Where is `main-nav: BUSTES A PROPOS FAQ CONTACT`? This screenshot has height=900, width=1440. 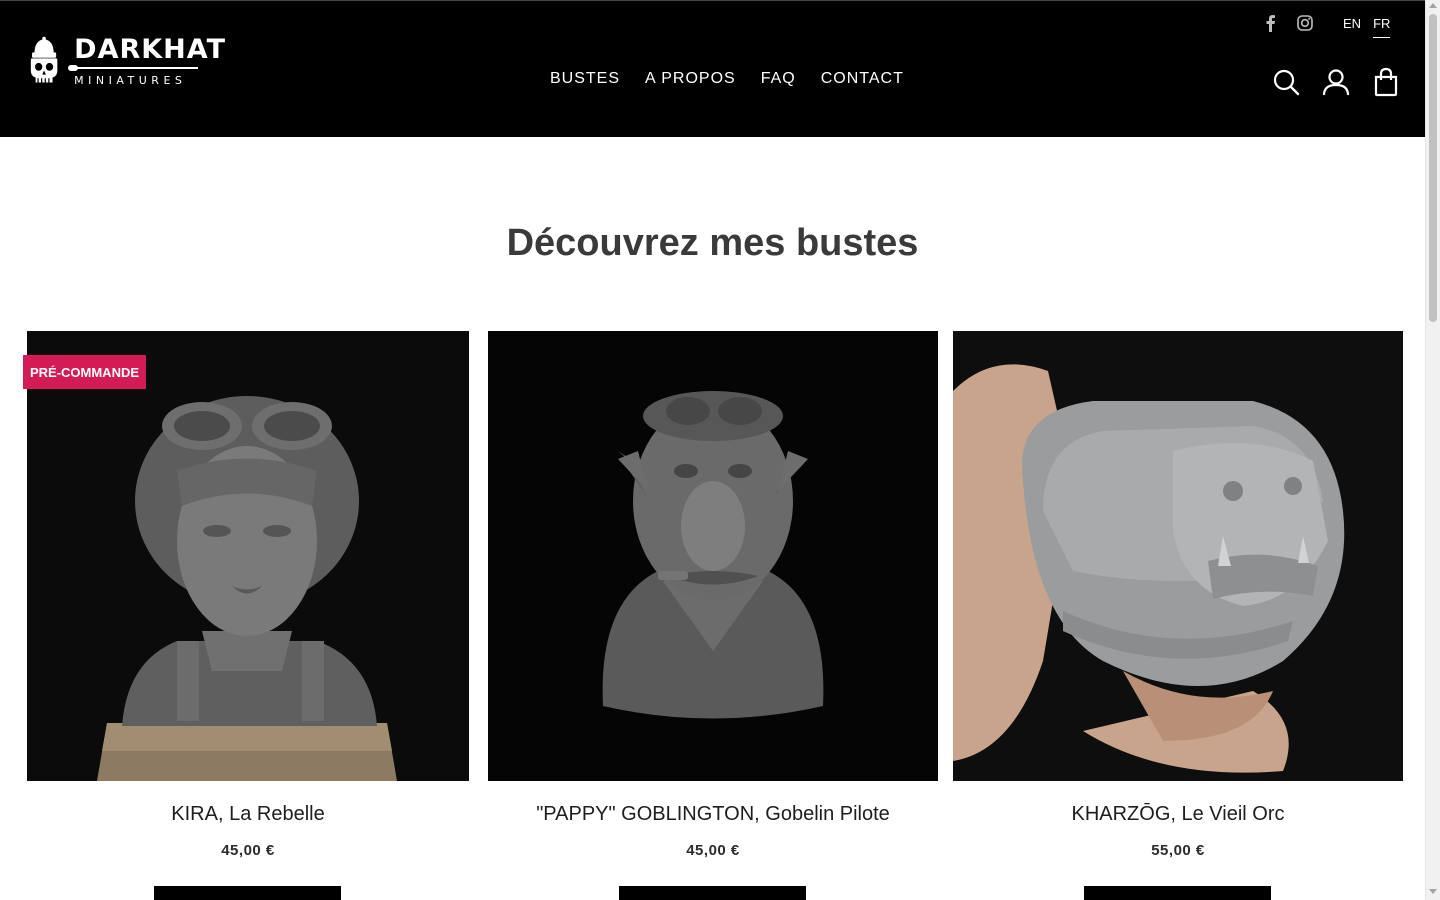 main-nav: BUSTES A PROPOS FAQ CONTACT is located at coordinates (739, 79).